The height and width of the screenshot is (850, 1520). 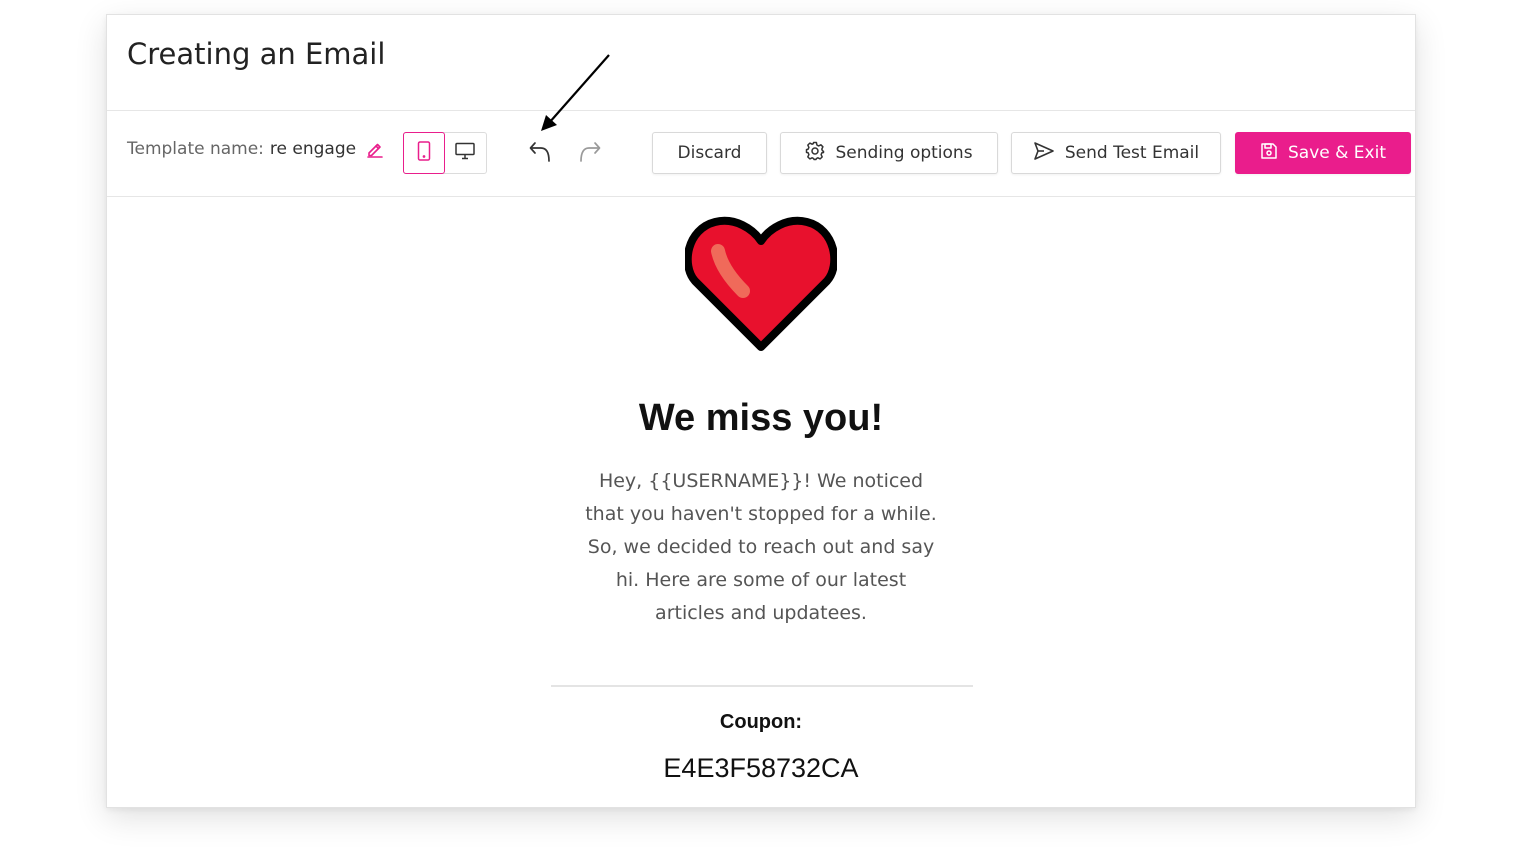 I want to click on heart-icon, so click(x=761, y=283).